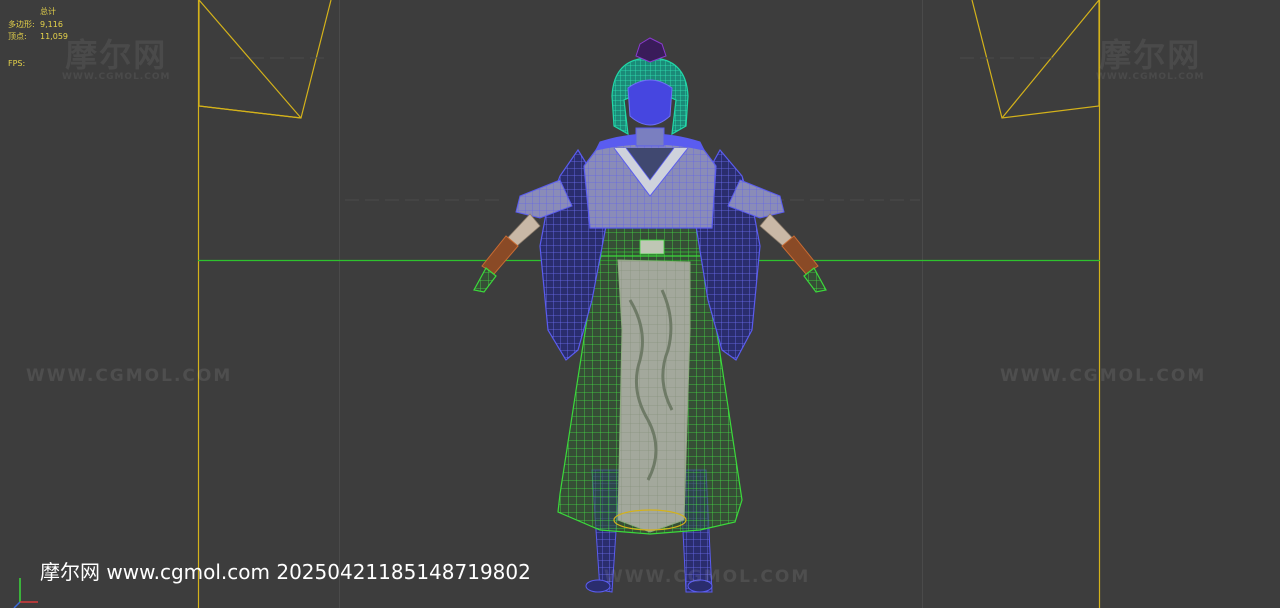 This screenshot has height=608, width=1280. What do you see at coordinates (38, 25) in the screenshot?
I see `stats-polygons: 多边形: 9,116` at bounding box center [38, 25].